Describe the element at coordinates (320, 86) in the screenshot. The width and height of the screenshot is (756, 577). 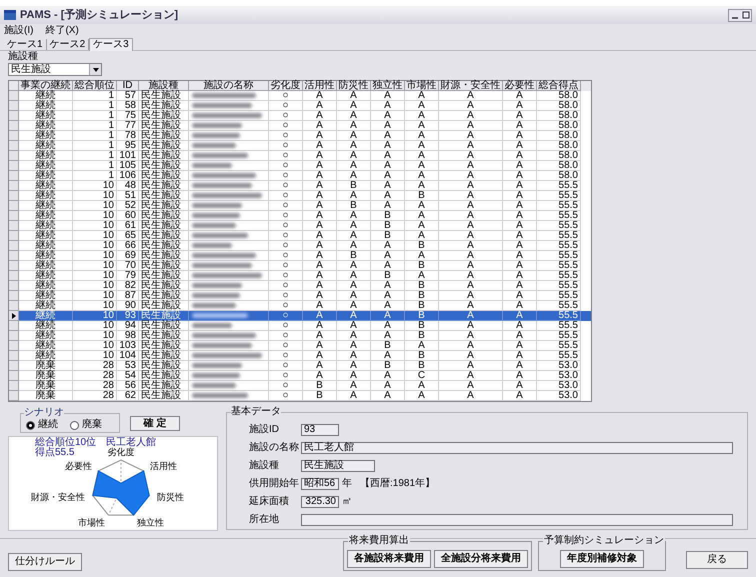
I see `column-header: 活用性` at that location.